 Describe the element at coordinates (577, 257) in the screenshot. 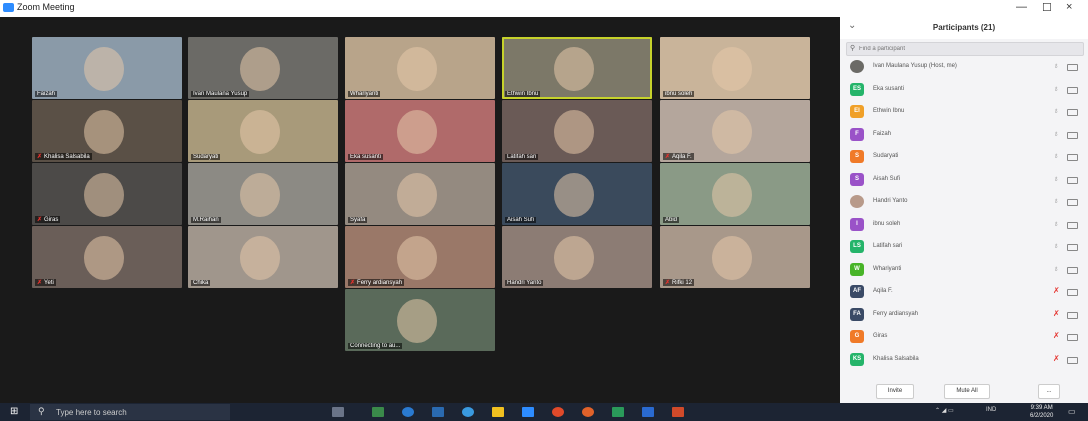

I see `video-tile: Handri Yanto` at that location.